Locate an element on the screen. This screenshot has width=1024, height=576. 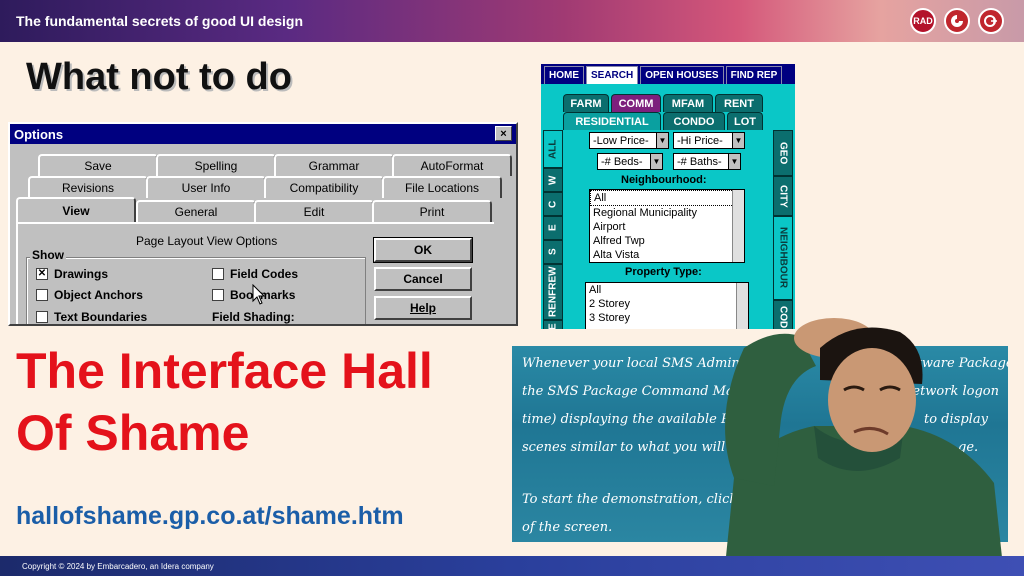
low-price-select: -Low Price- ▼ is located at coordinates (629, 140).